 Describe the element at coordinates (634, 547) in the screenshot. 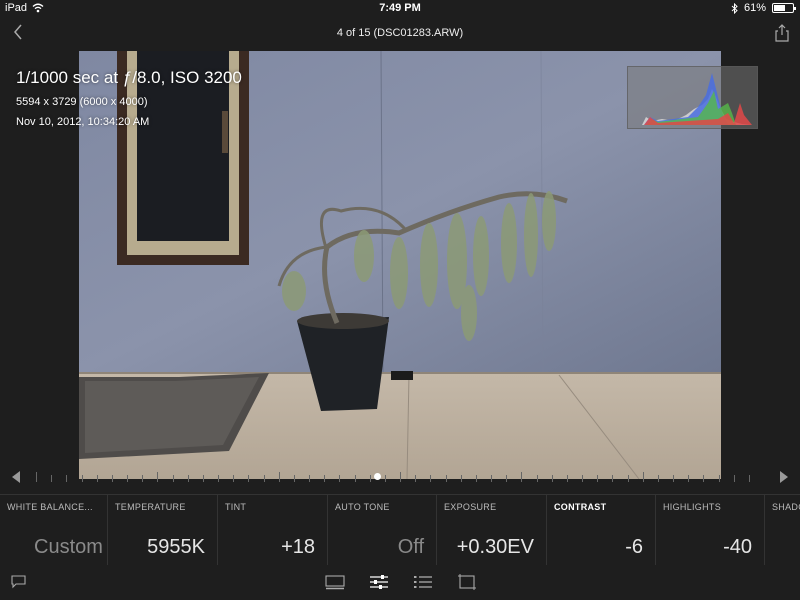

I see `adj-value: -6` at that location.